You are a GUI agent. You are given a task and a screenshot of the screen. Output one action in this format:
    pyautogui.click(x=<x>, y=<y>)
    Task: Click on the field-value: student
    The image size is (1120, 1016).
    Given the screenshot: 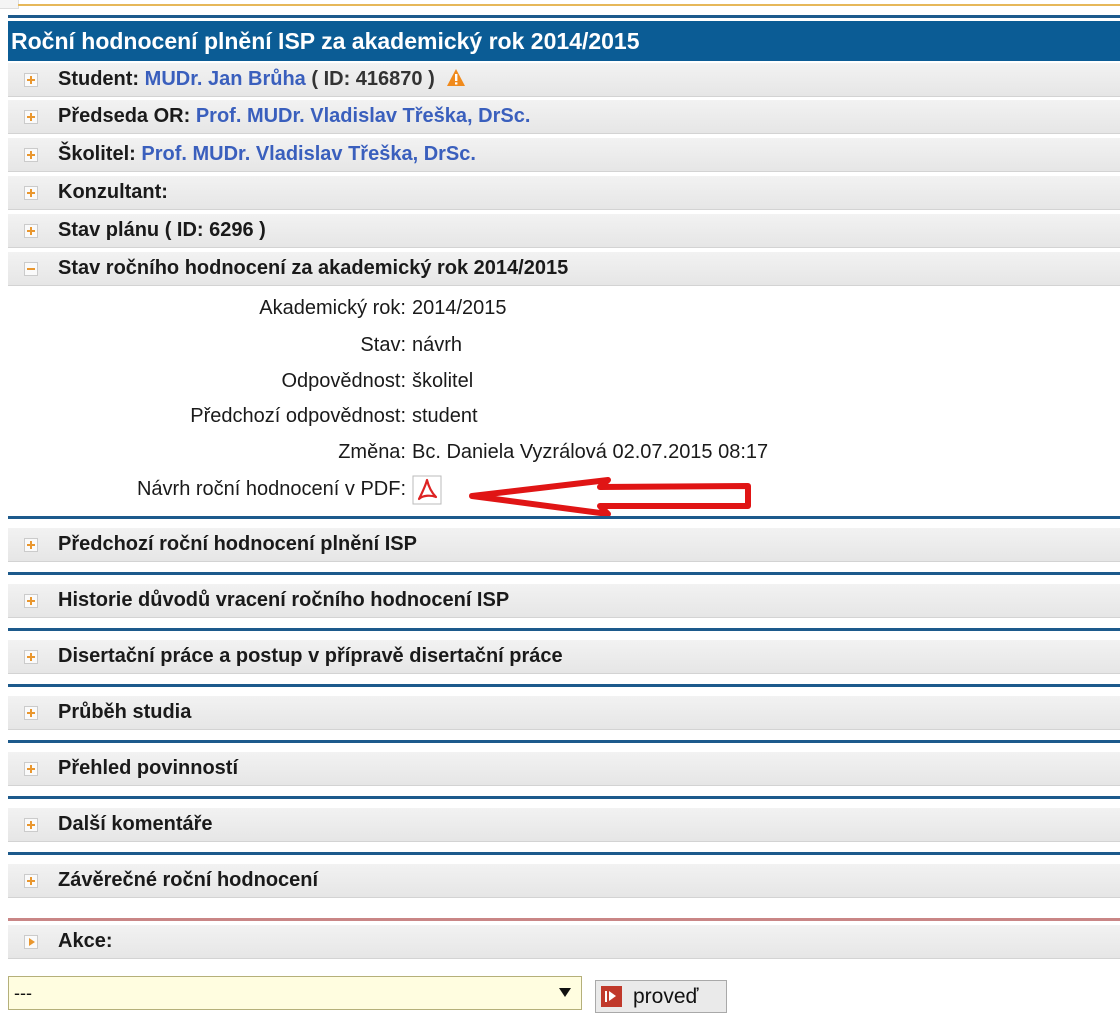 What is the action you would take?
    pyautogui.click(x=445, y=416)
    